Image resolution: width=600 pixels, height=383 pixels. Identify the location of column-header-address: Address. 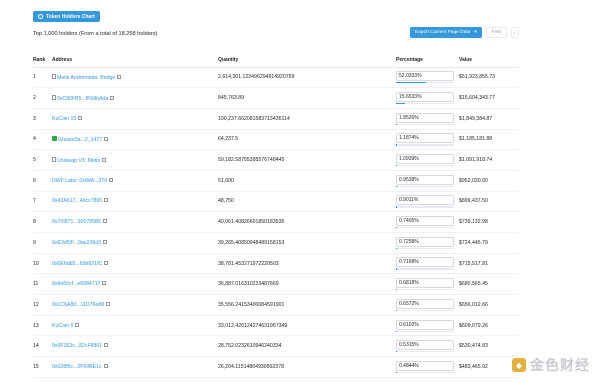
(135, 61).